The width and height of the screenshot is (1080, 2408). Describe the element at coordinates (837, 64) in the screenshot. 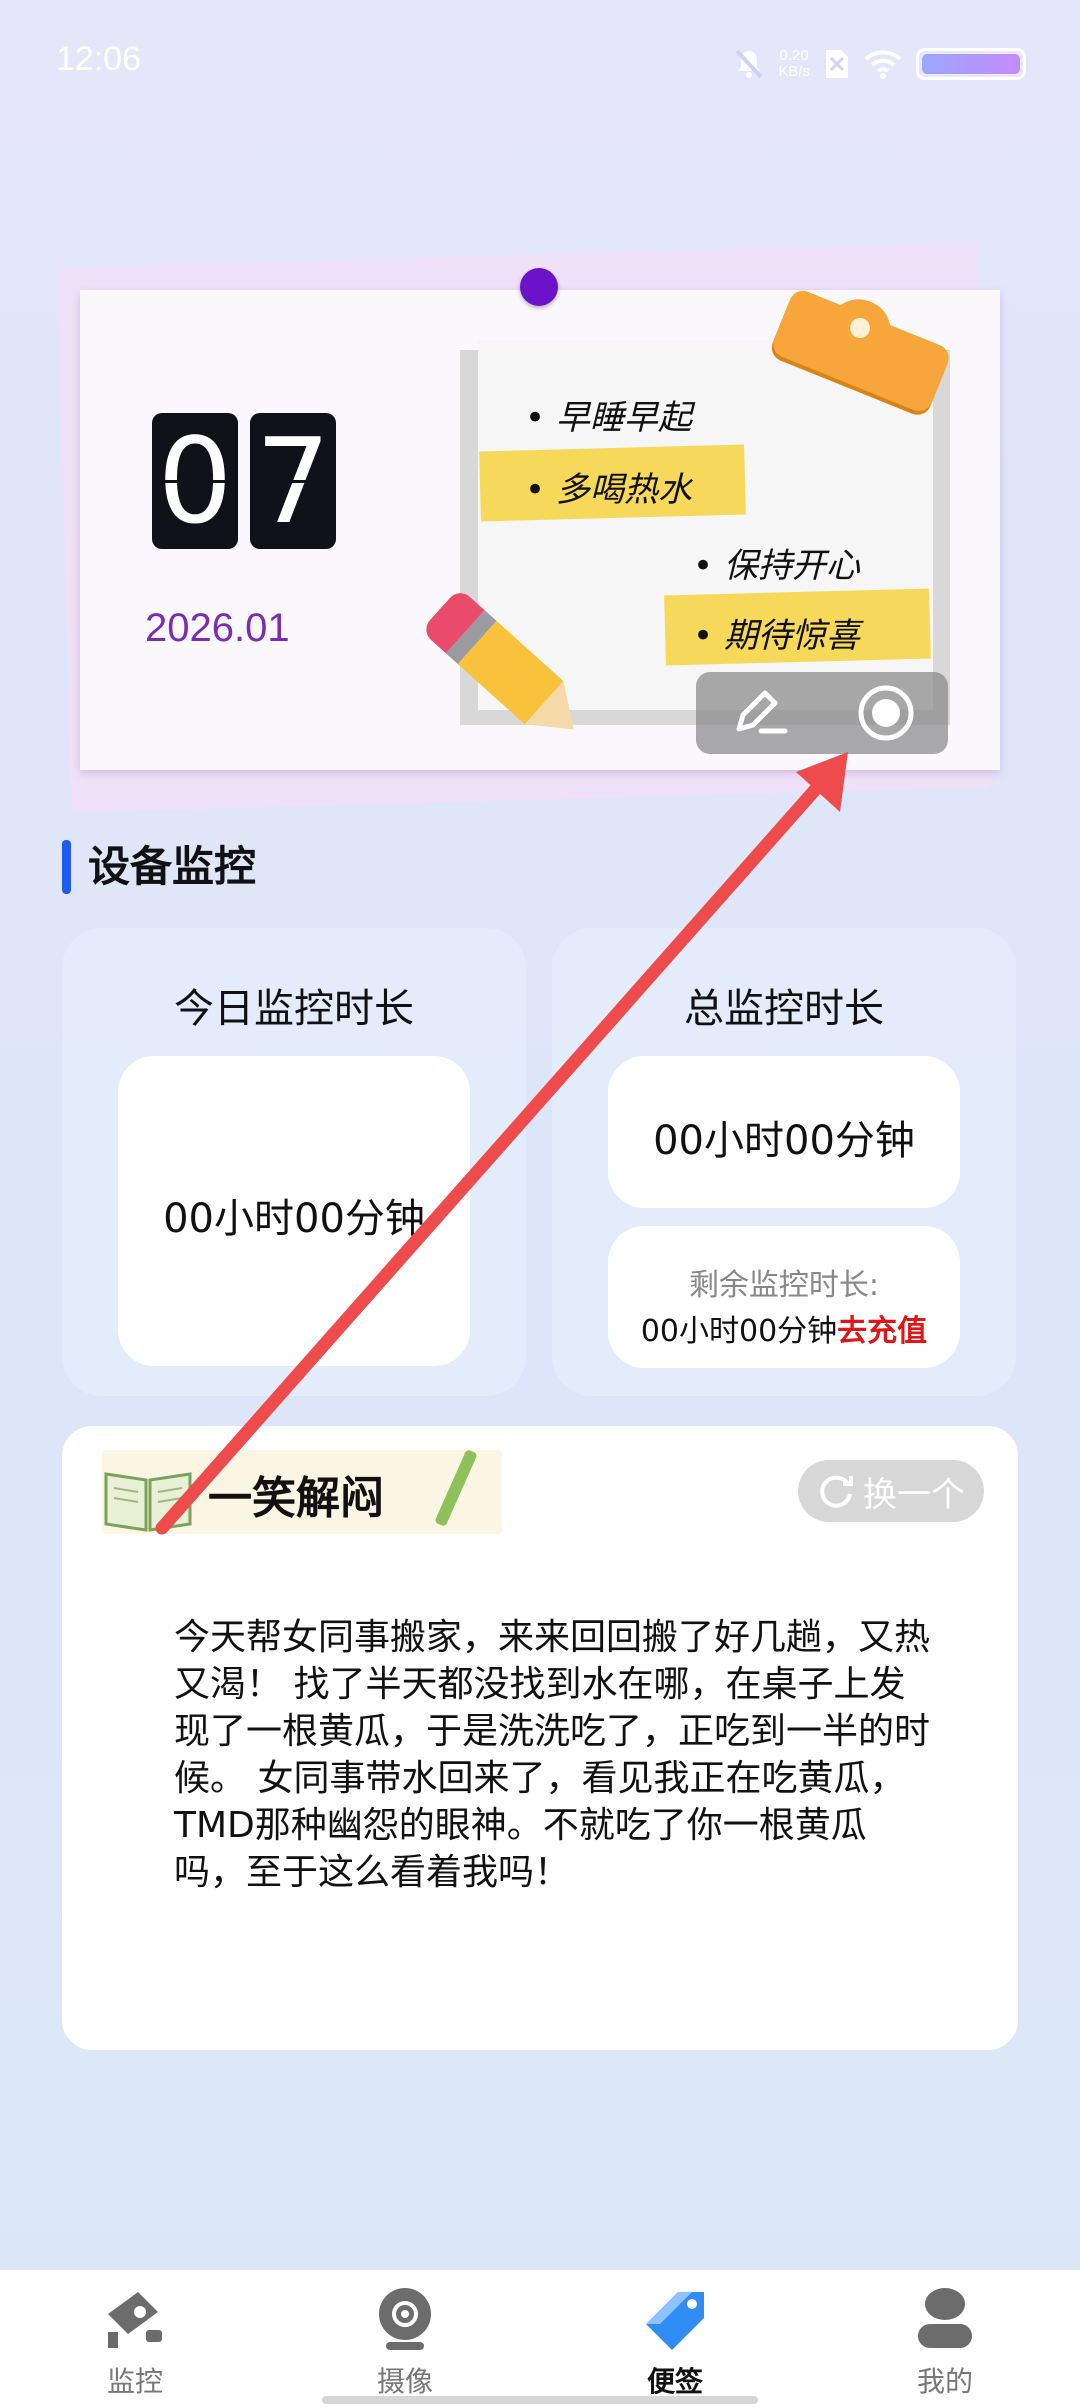

I see `sim-off-icon` at that location.